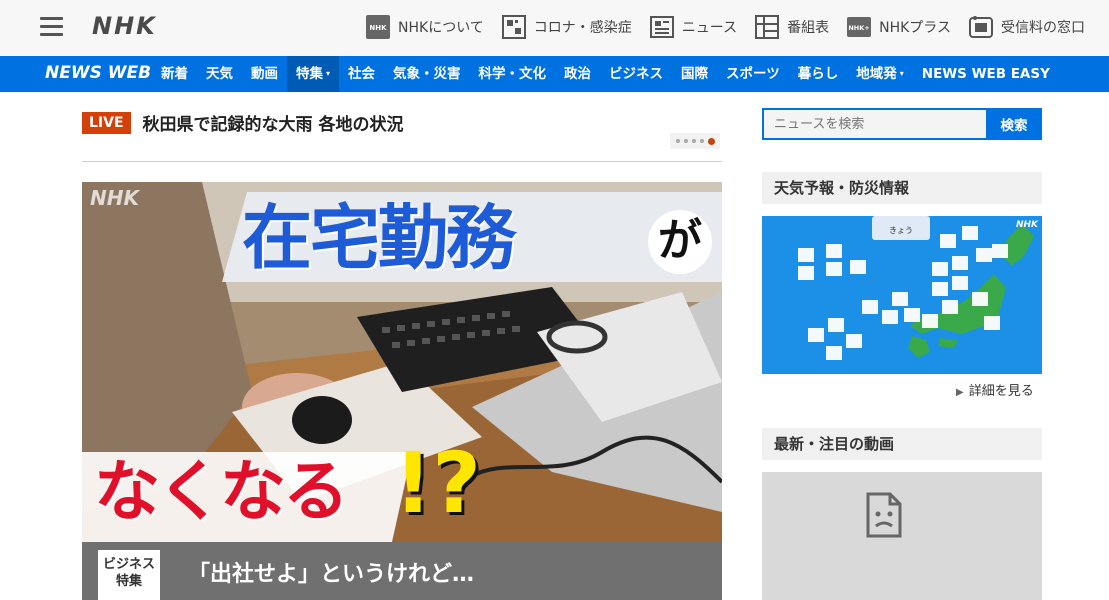 This screenshot has height=600, width=1109. What do you see at coordinates (1043, 28) in the screenshot?
I see `link-label: 受信料の窓口` at bounding box center [1043, 28].